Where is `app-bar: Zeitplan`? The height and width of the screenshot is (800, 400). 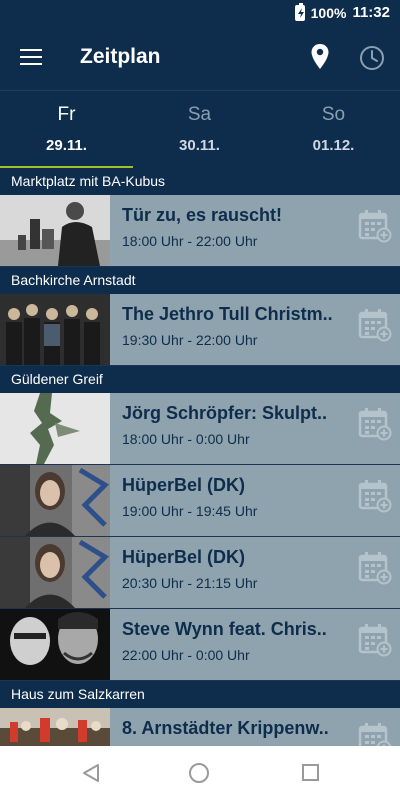
app-bar: Zeitplan is located at coordinates (200, 59).